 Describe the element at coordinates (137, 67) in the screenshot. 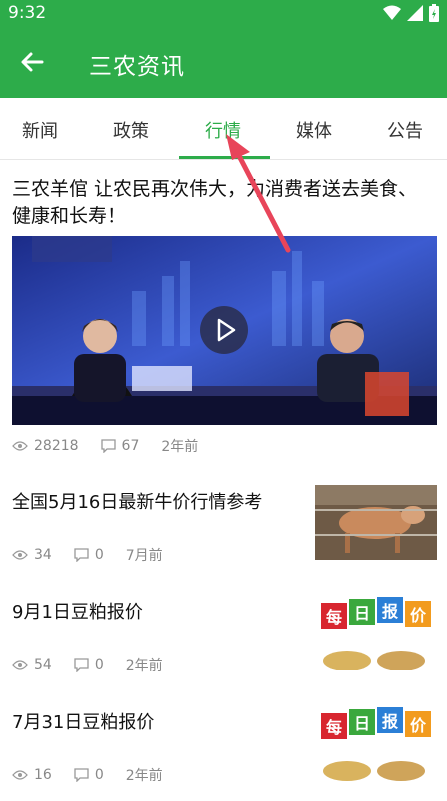

I see `page-title: 三农资讯` at that location.